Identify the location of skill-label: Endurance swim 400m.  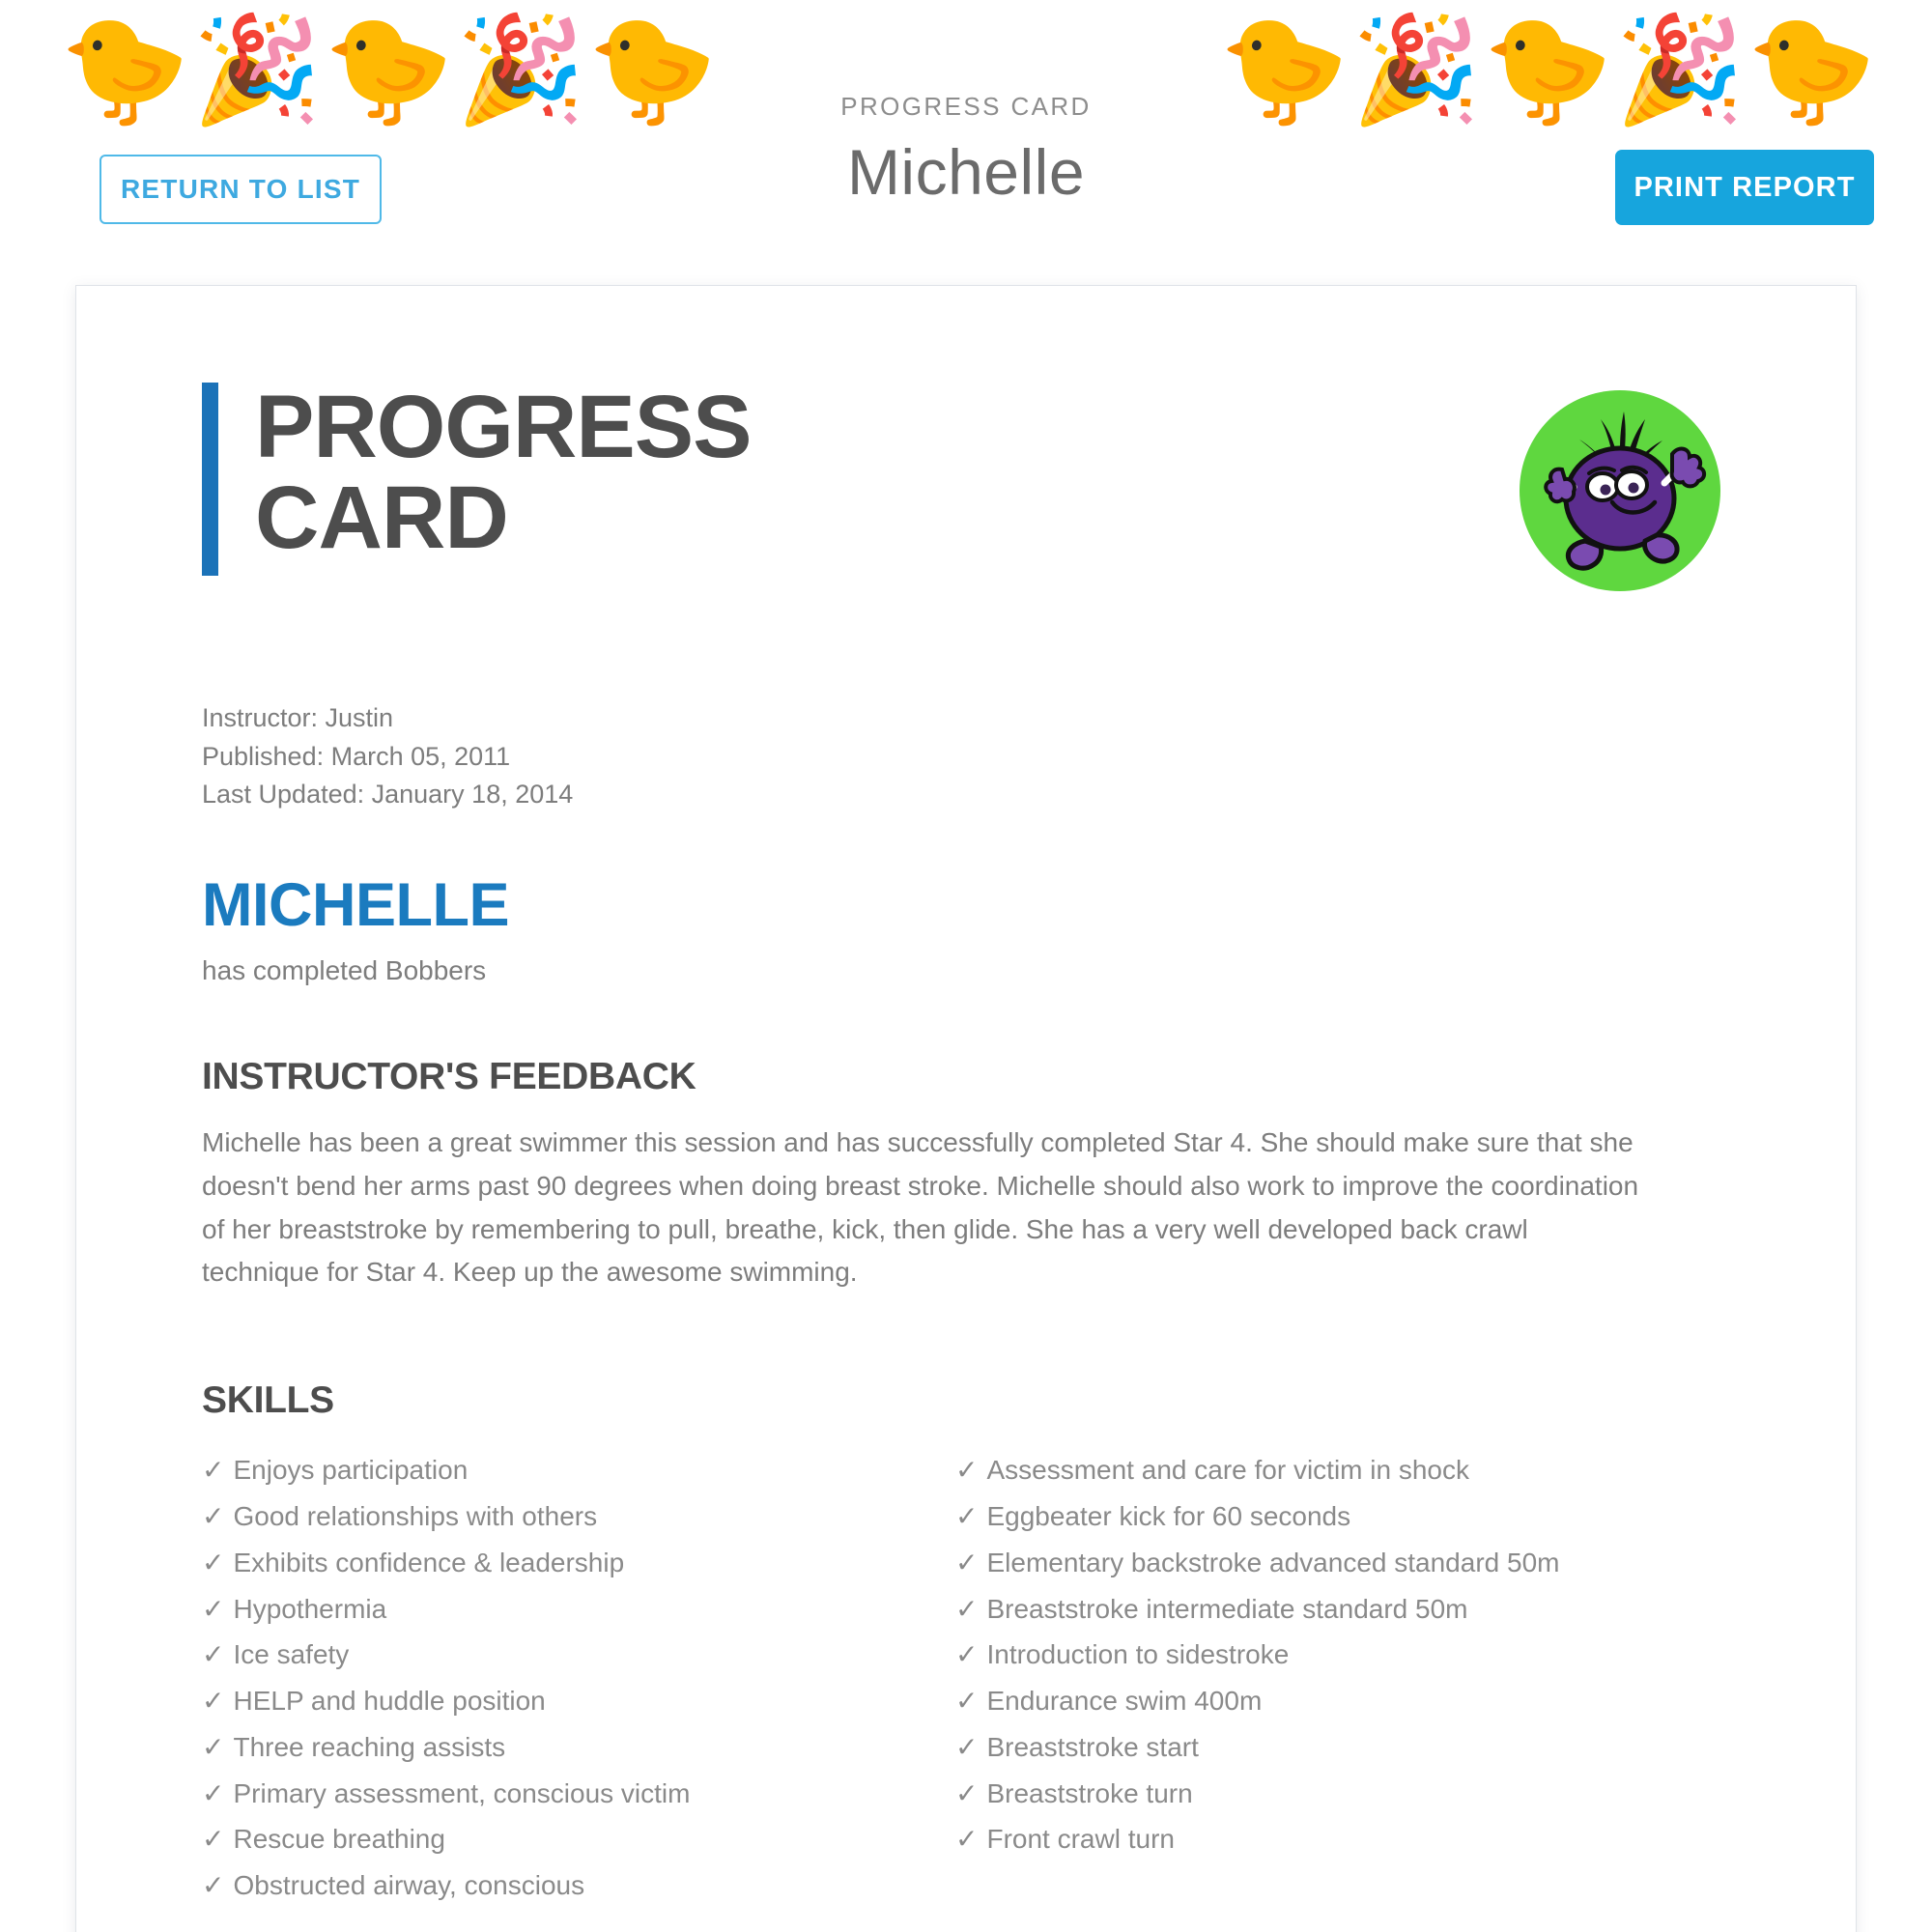
(1124, 1701).